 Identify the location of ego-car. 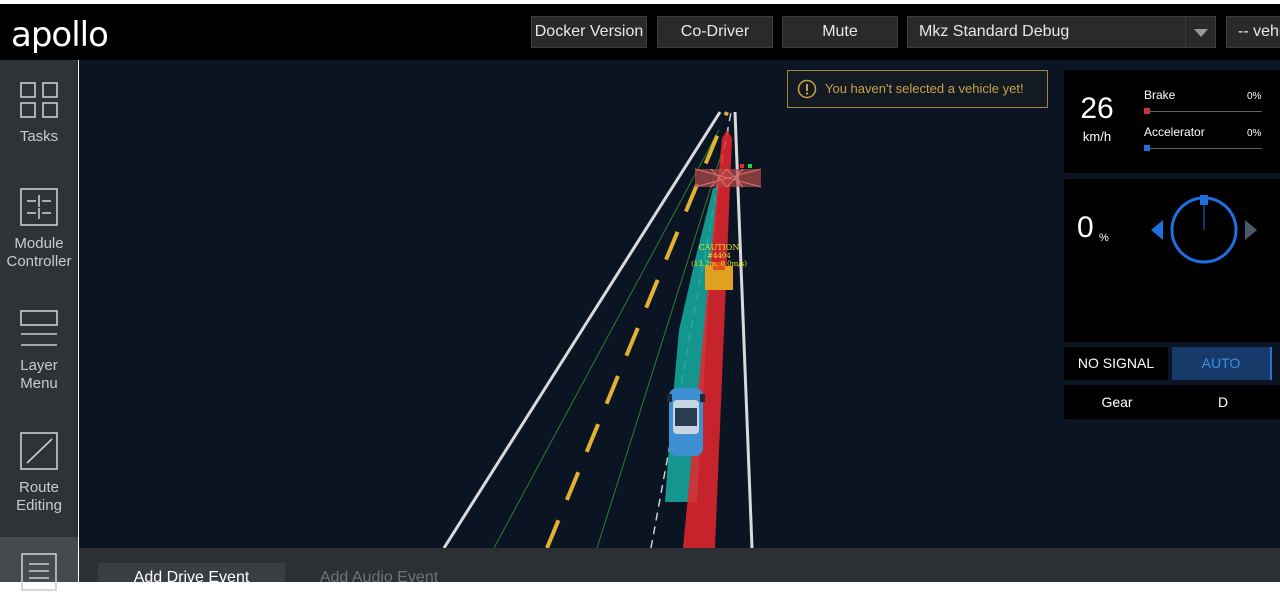
(686, 422).